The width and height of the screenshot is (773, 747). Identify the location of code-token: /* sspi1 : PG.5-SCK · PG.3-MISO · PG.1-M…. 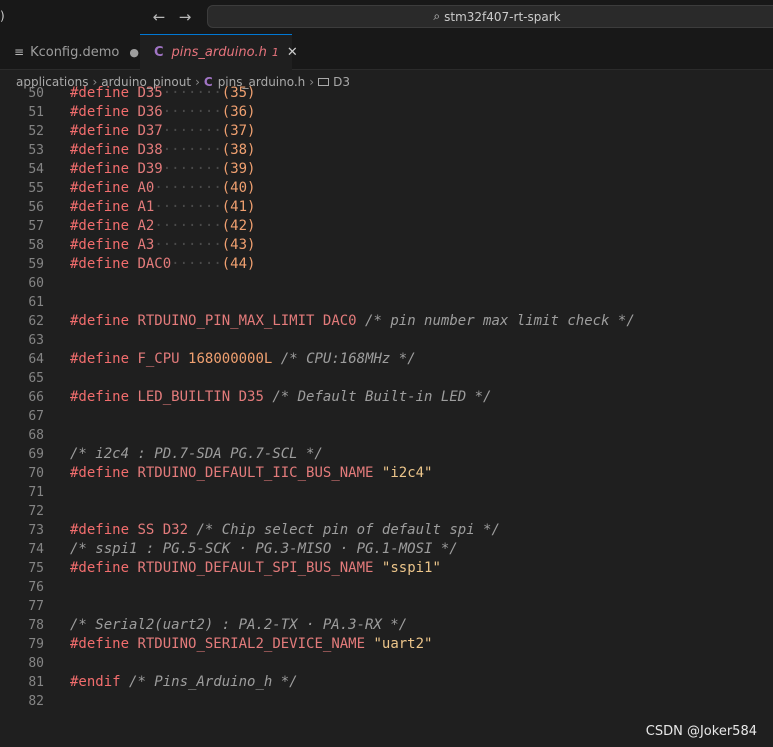
(264, 549).